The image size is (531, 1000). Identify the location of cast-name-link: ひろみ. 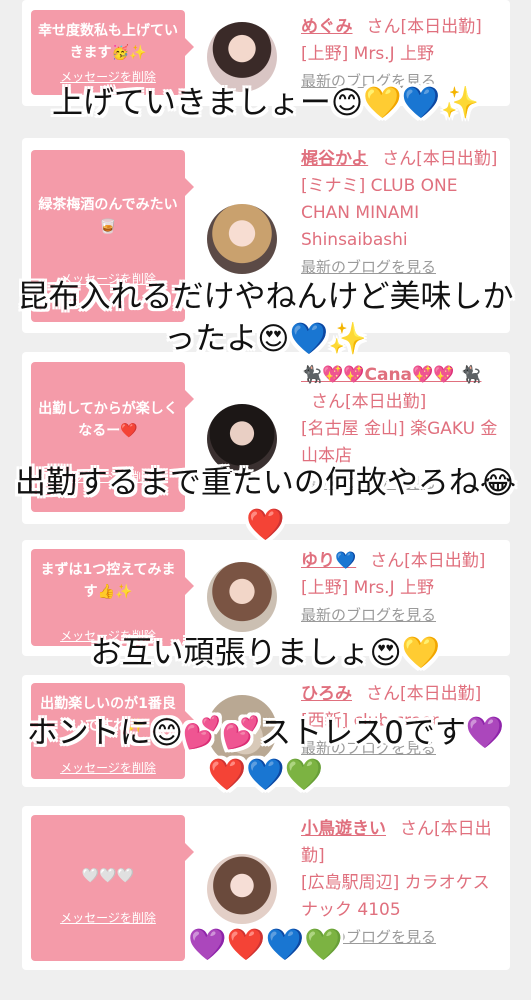
(326, 694).